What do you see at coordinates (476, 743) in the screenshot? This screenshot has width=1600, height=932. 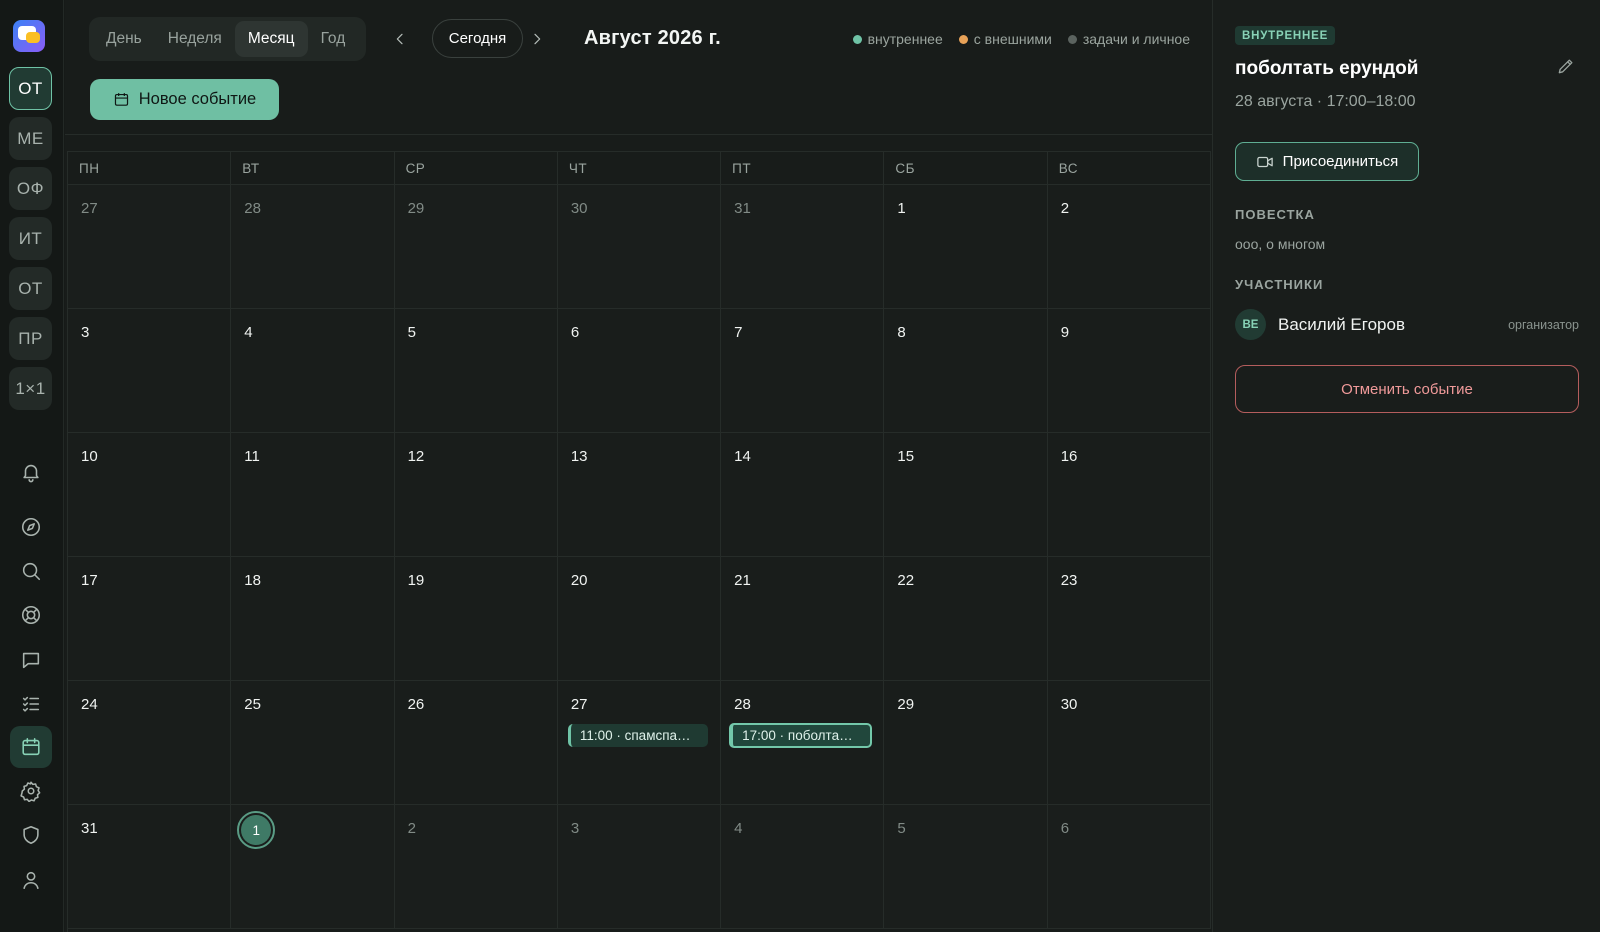 I see `day-cell: 26` at bounding box center [476, 743].